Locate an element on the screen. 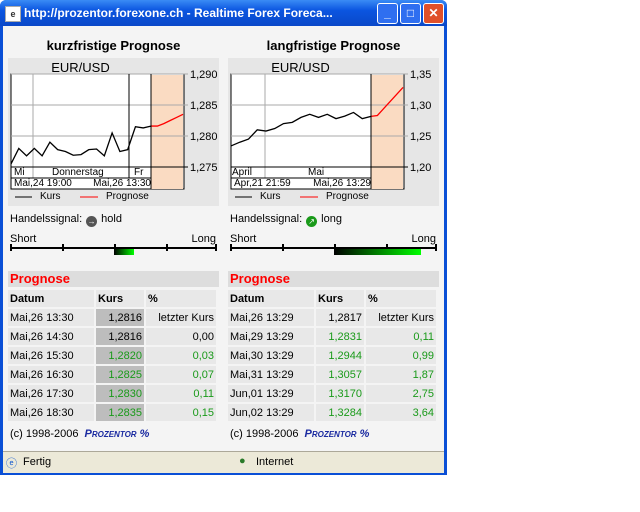 This screenshot has width=640, height=512. arrow-up-right-icon: ↗ is located at coordinates (312, 221).